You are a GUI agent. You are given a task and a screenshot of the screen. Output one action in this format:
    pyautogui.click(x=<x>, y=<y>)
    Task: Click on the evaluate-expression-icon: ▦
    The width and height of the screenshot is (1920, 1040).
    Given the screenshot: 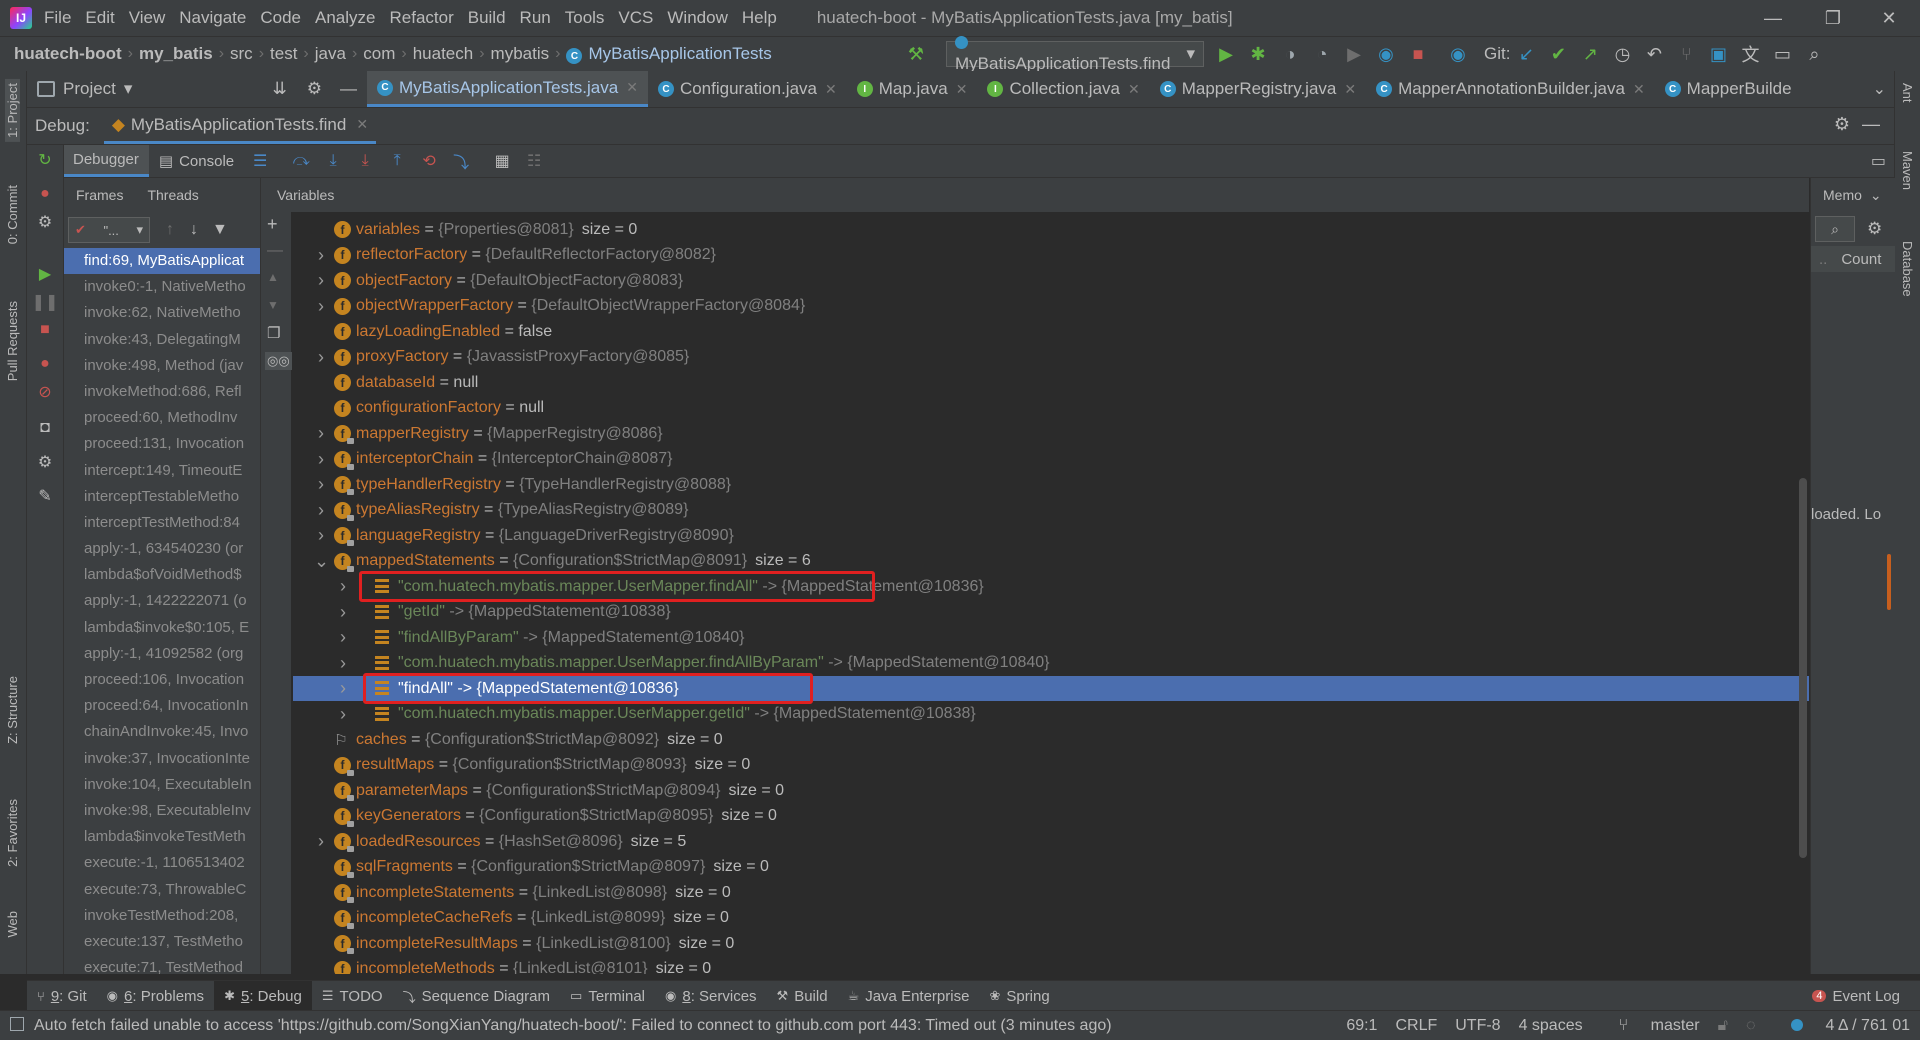 What is the action you would take?
    pyautogui.click(x=502, y=161)
    